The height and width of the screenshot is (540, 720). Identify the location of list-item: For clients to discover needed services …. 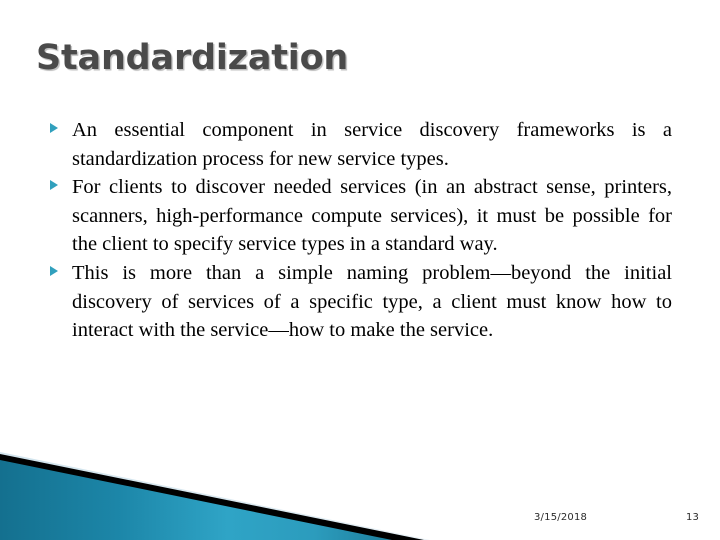
(361, 216).